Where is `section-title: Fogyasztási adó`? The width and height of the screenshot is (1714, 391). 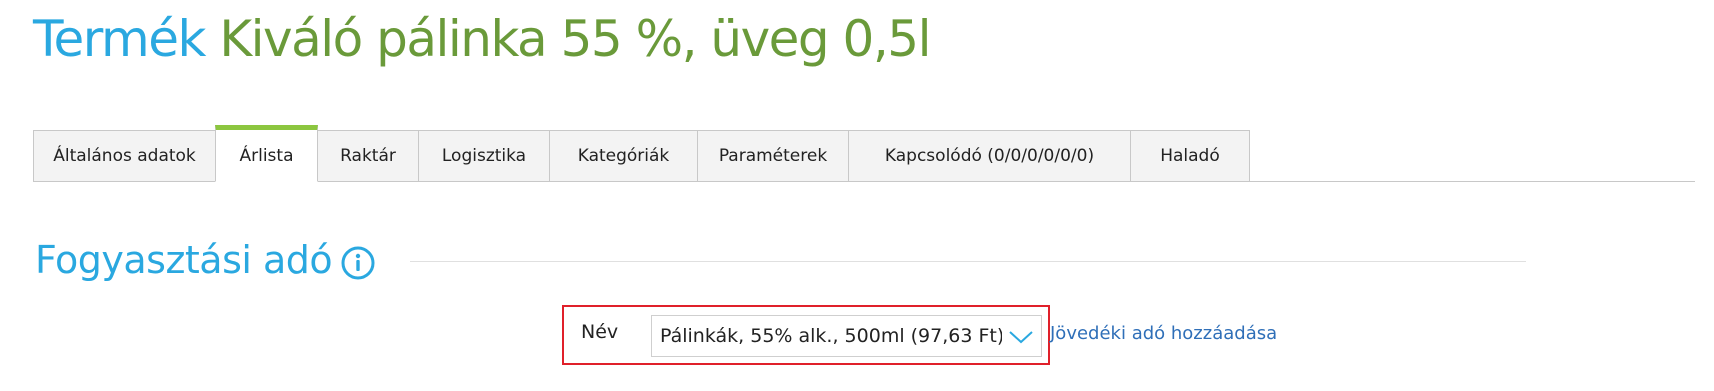
section-title: Fogyasztási adó is located at coordinates (184, 260).